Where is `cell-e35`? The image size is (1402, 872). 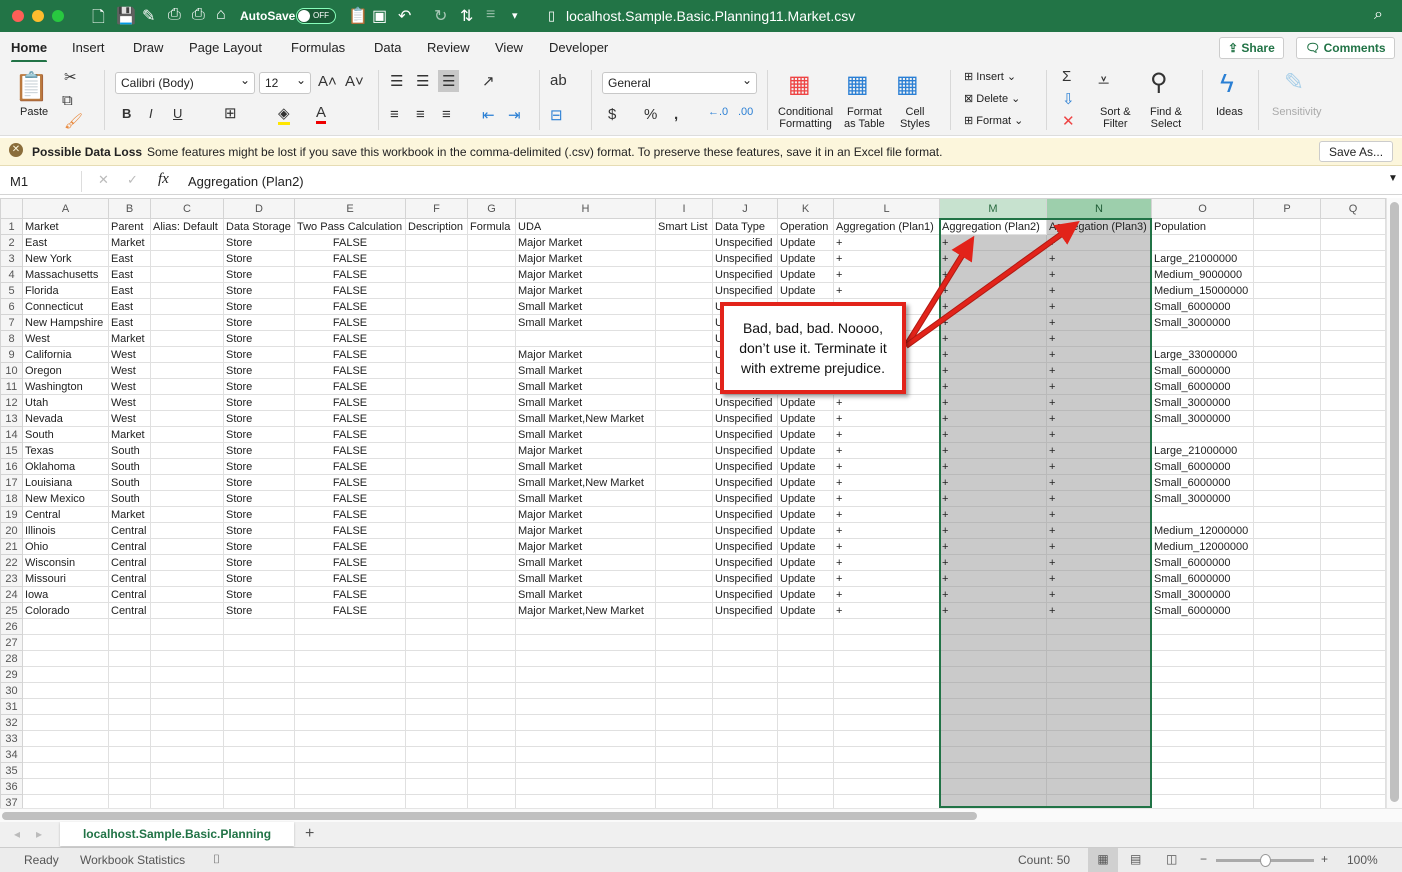
cell-e35 is located at coordinates (350, 770).